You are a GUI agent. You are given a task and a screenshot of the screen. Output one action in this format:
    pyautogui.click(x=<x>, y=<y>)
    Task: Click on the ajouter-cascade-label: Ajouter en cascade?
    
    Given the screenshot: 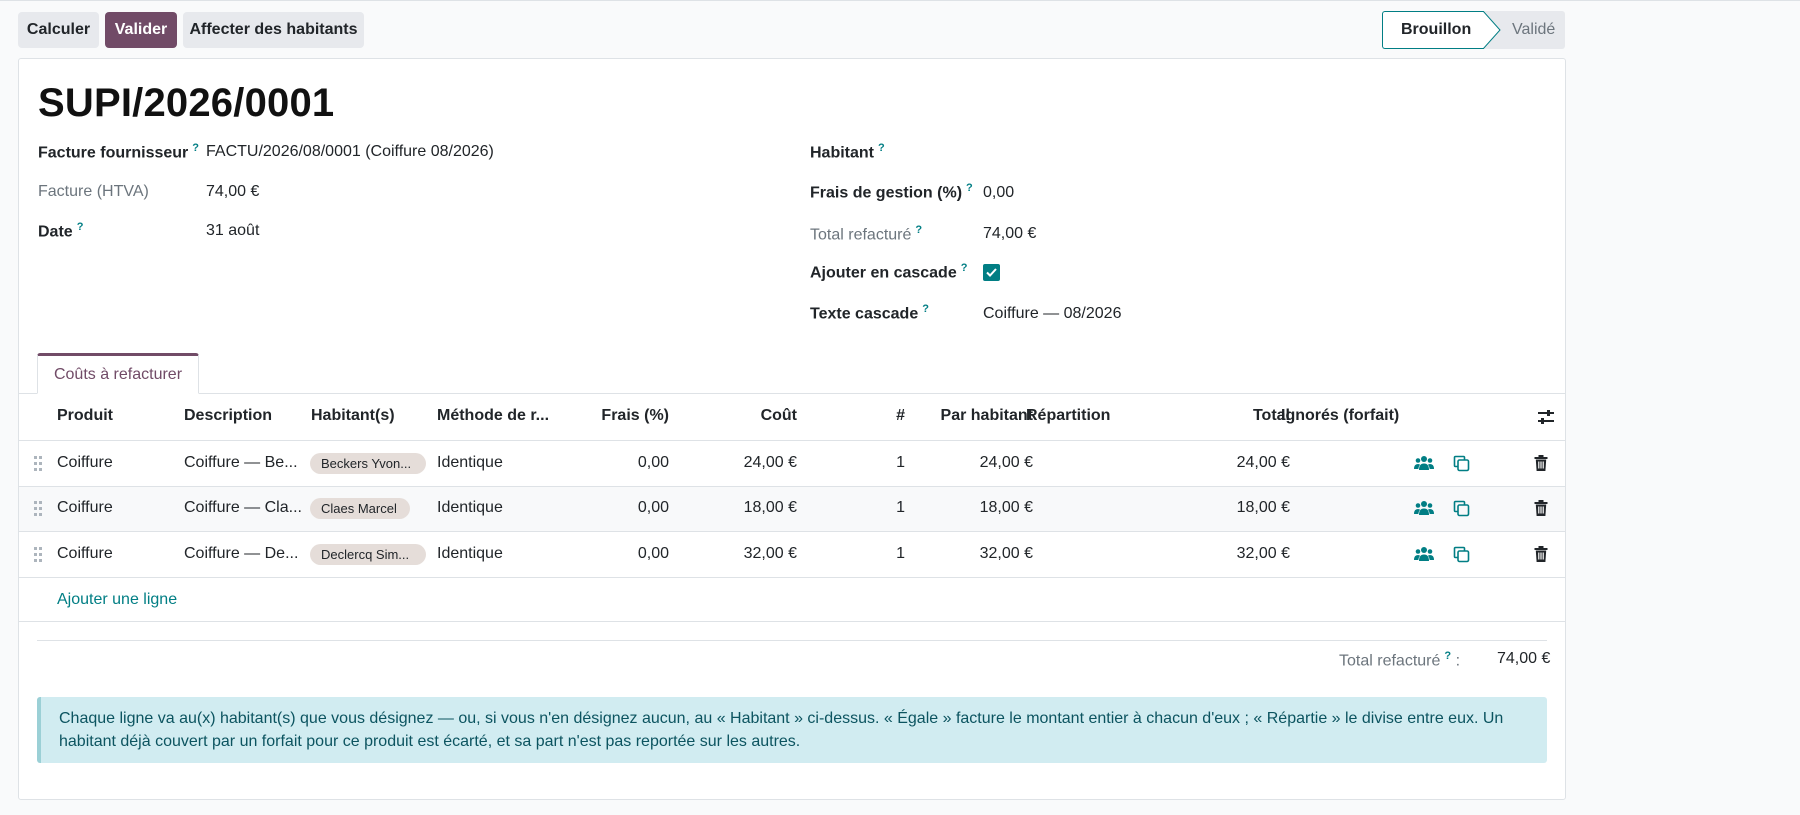 What is the action you would take?
    pyautogui.click(x=889, y=272)
    